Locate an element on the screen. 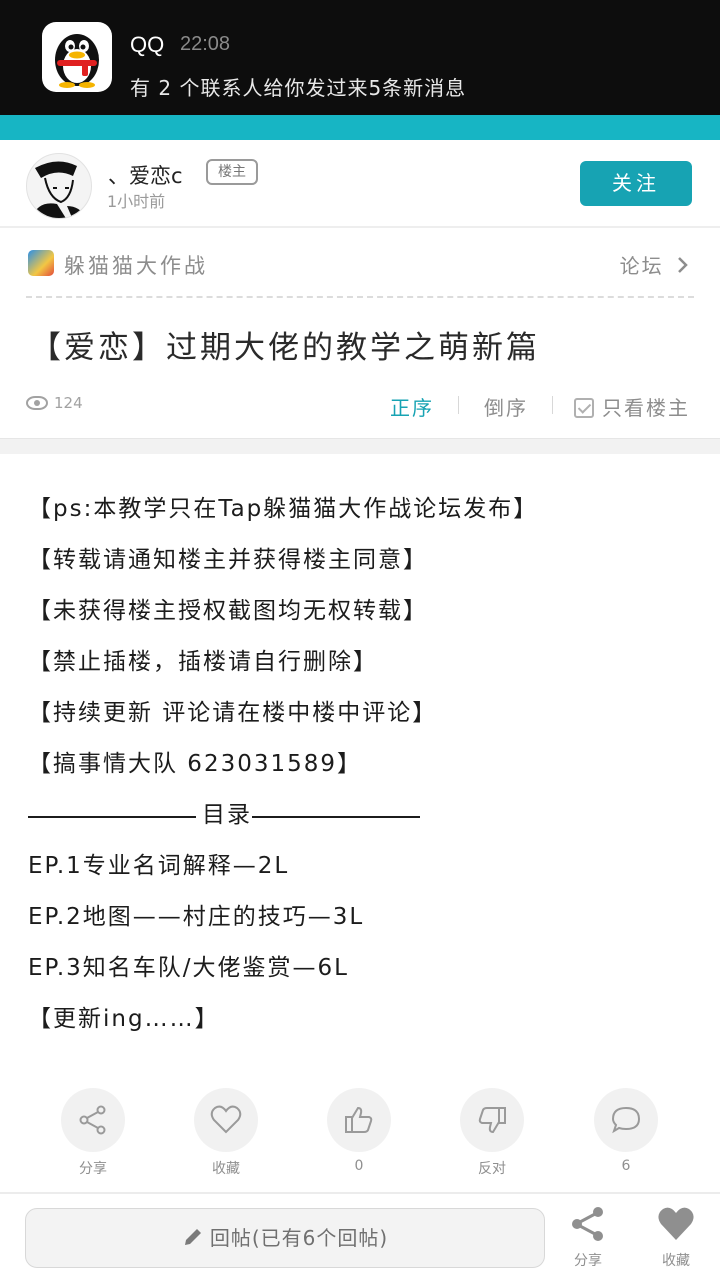 This screenshot has width=720, height=1280. toc-item: EP.1专业名词解释—2L is located at coordinates (159, 866).